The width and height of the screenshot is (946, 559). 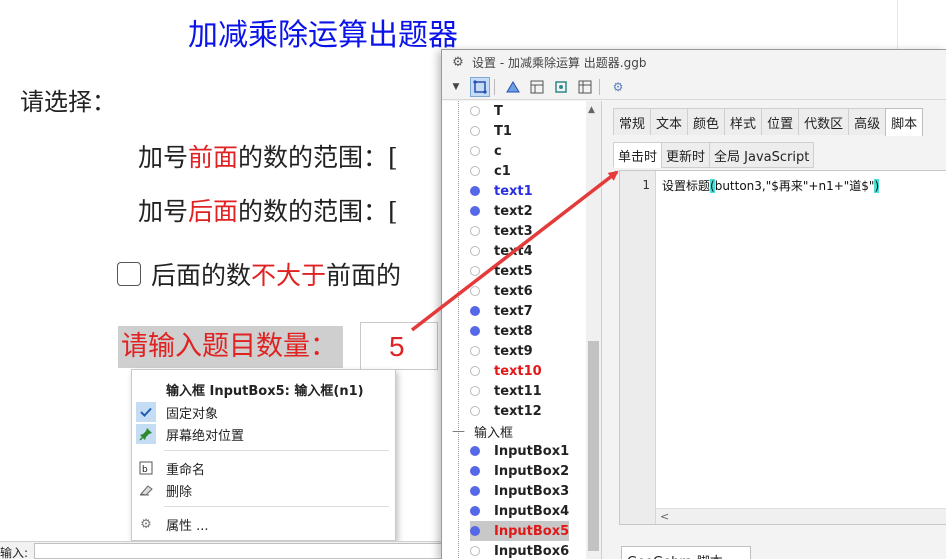 What do you see at coordinates (501, 291) in the screenshot?
I see `object-item: text6` at bounding box center [501, 291].